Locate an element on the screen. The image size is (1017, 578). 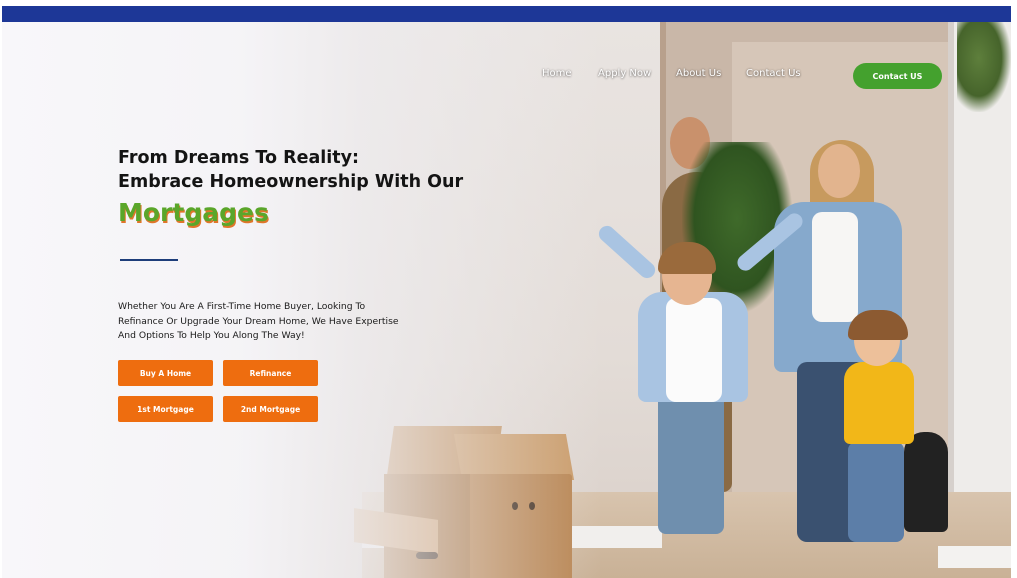
nav-link-contact-us: Contact Us is located at coordinates (773, 73).